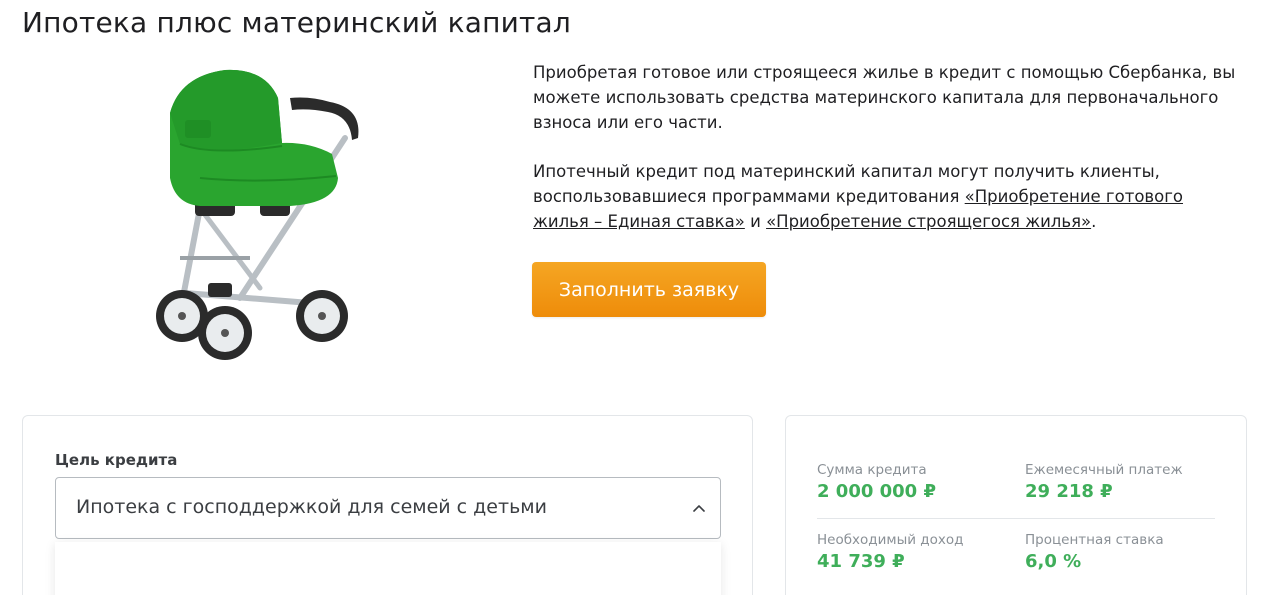  Describe the element at coordinates (876, 491) in the screenshot. I see `loan-amount-value: 2 000 000 ₽` at that location.